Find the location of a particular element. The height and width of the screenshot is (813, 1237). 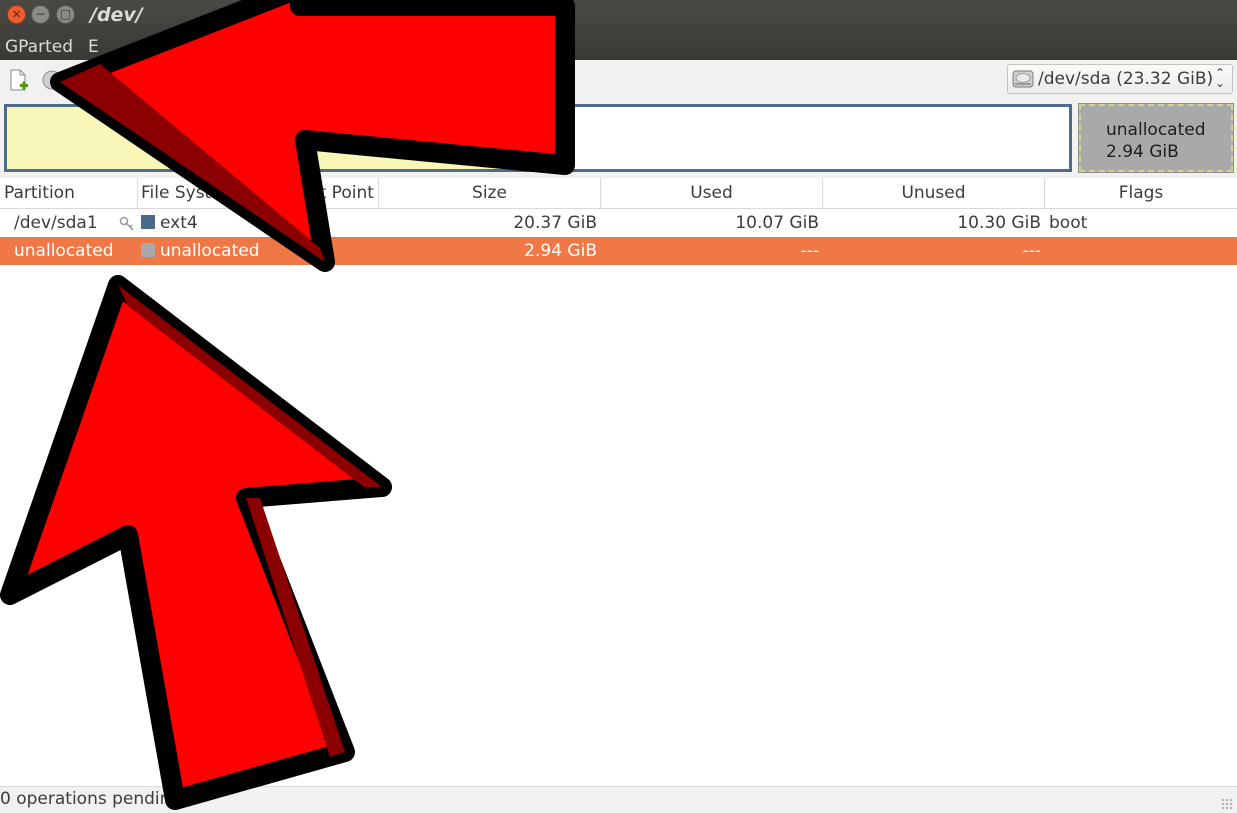

title-bar: × − □ /dev/ GParted E is located at coordinates (618, 30).